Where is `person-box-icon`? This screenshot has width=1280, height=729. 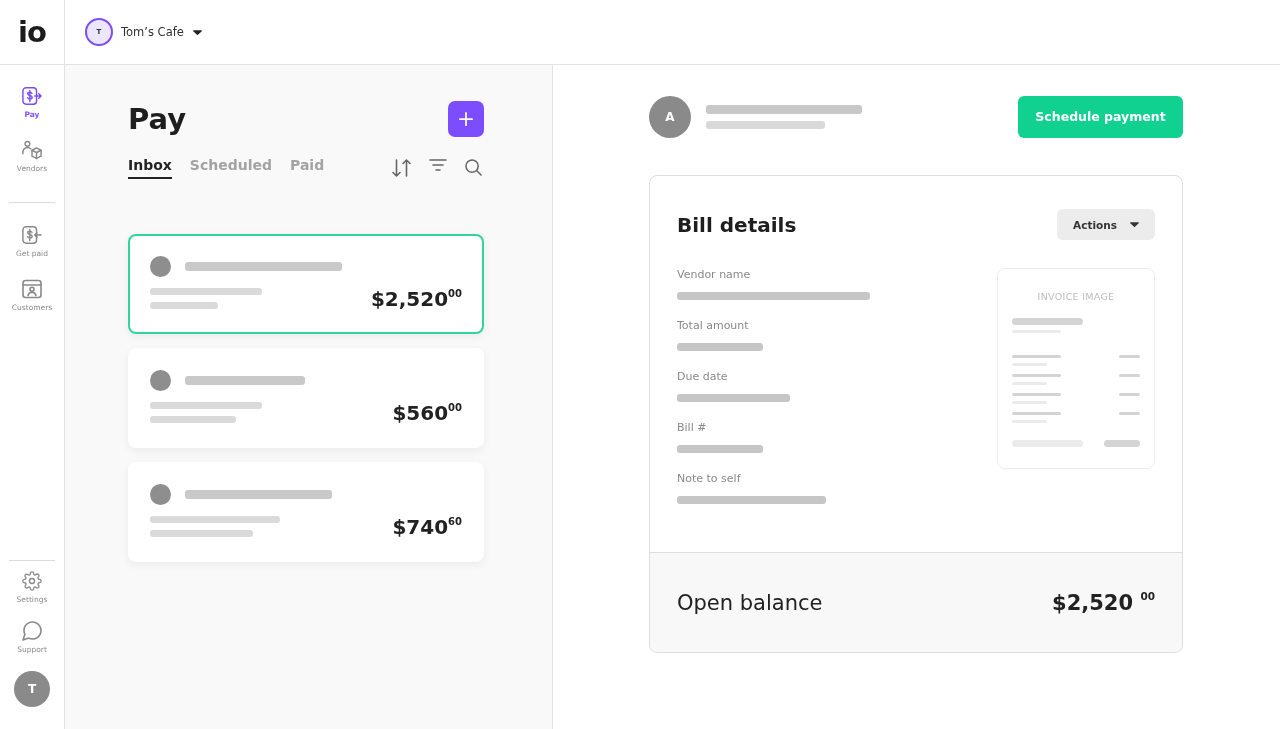 person-box-icon is located at coordinates (32, 150).